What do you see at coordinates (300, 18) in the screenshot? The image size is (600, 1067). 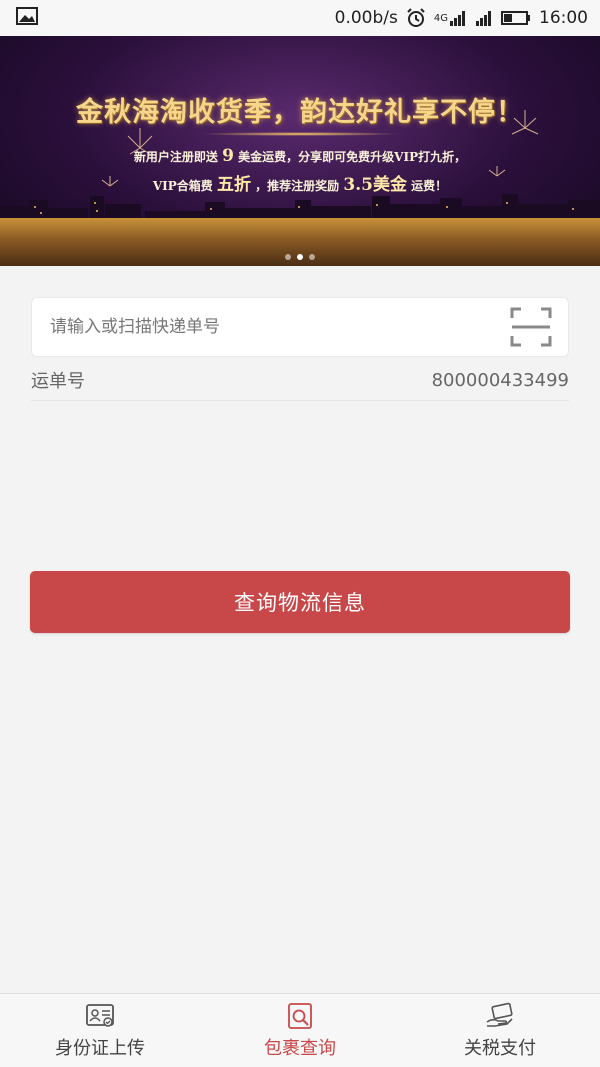 I see `status-bar: 0.00b/s 4G 16:00` at bounding box center [300, 18].